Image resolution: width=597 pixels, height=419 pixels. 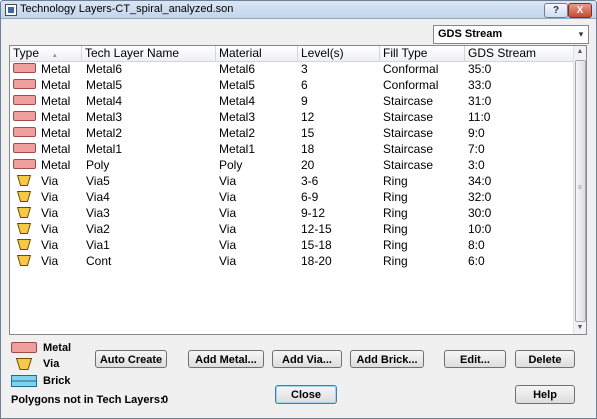 What do you see at coordinates (411, 69) in the screenshot?
I see `cell-fill: Conformal` at bounding box center [411, 69].